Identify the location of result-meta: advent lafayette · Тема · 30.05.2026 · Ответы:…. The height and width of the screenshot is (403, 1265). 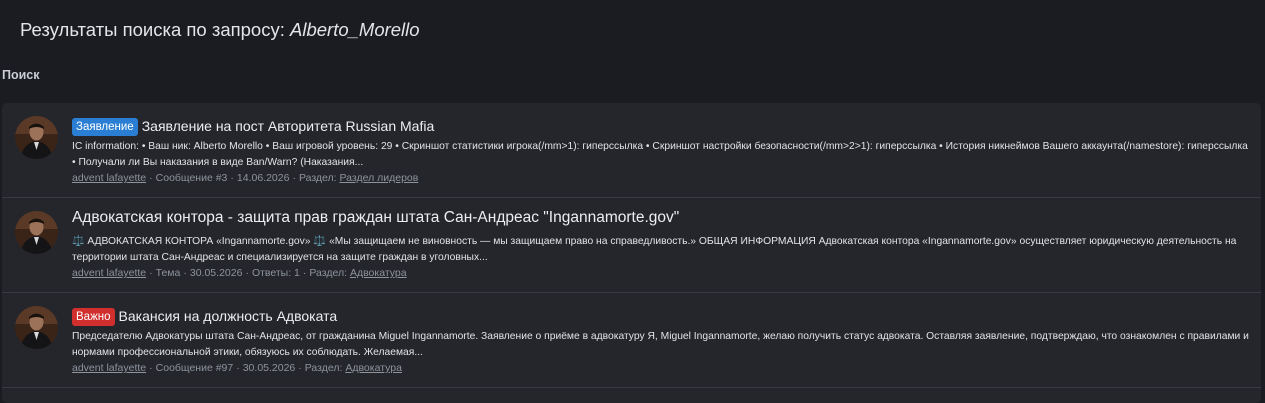
(239, 273).